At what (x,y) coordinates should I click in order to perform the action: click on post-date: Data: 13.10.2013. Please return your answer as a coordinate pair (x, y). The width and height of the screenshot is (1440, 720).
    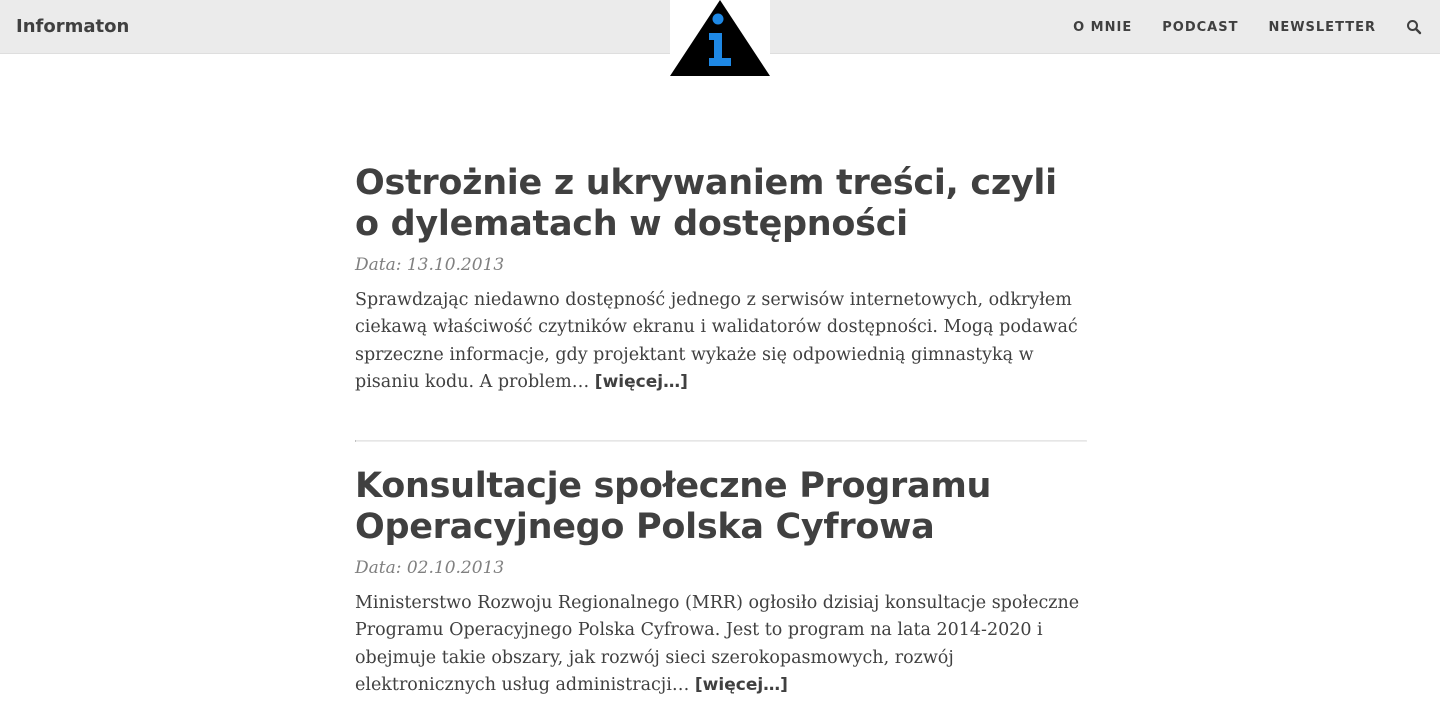
    Looking at the image, I should click on (430, 265).